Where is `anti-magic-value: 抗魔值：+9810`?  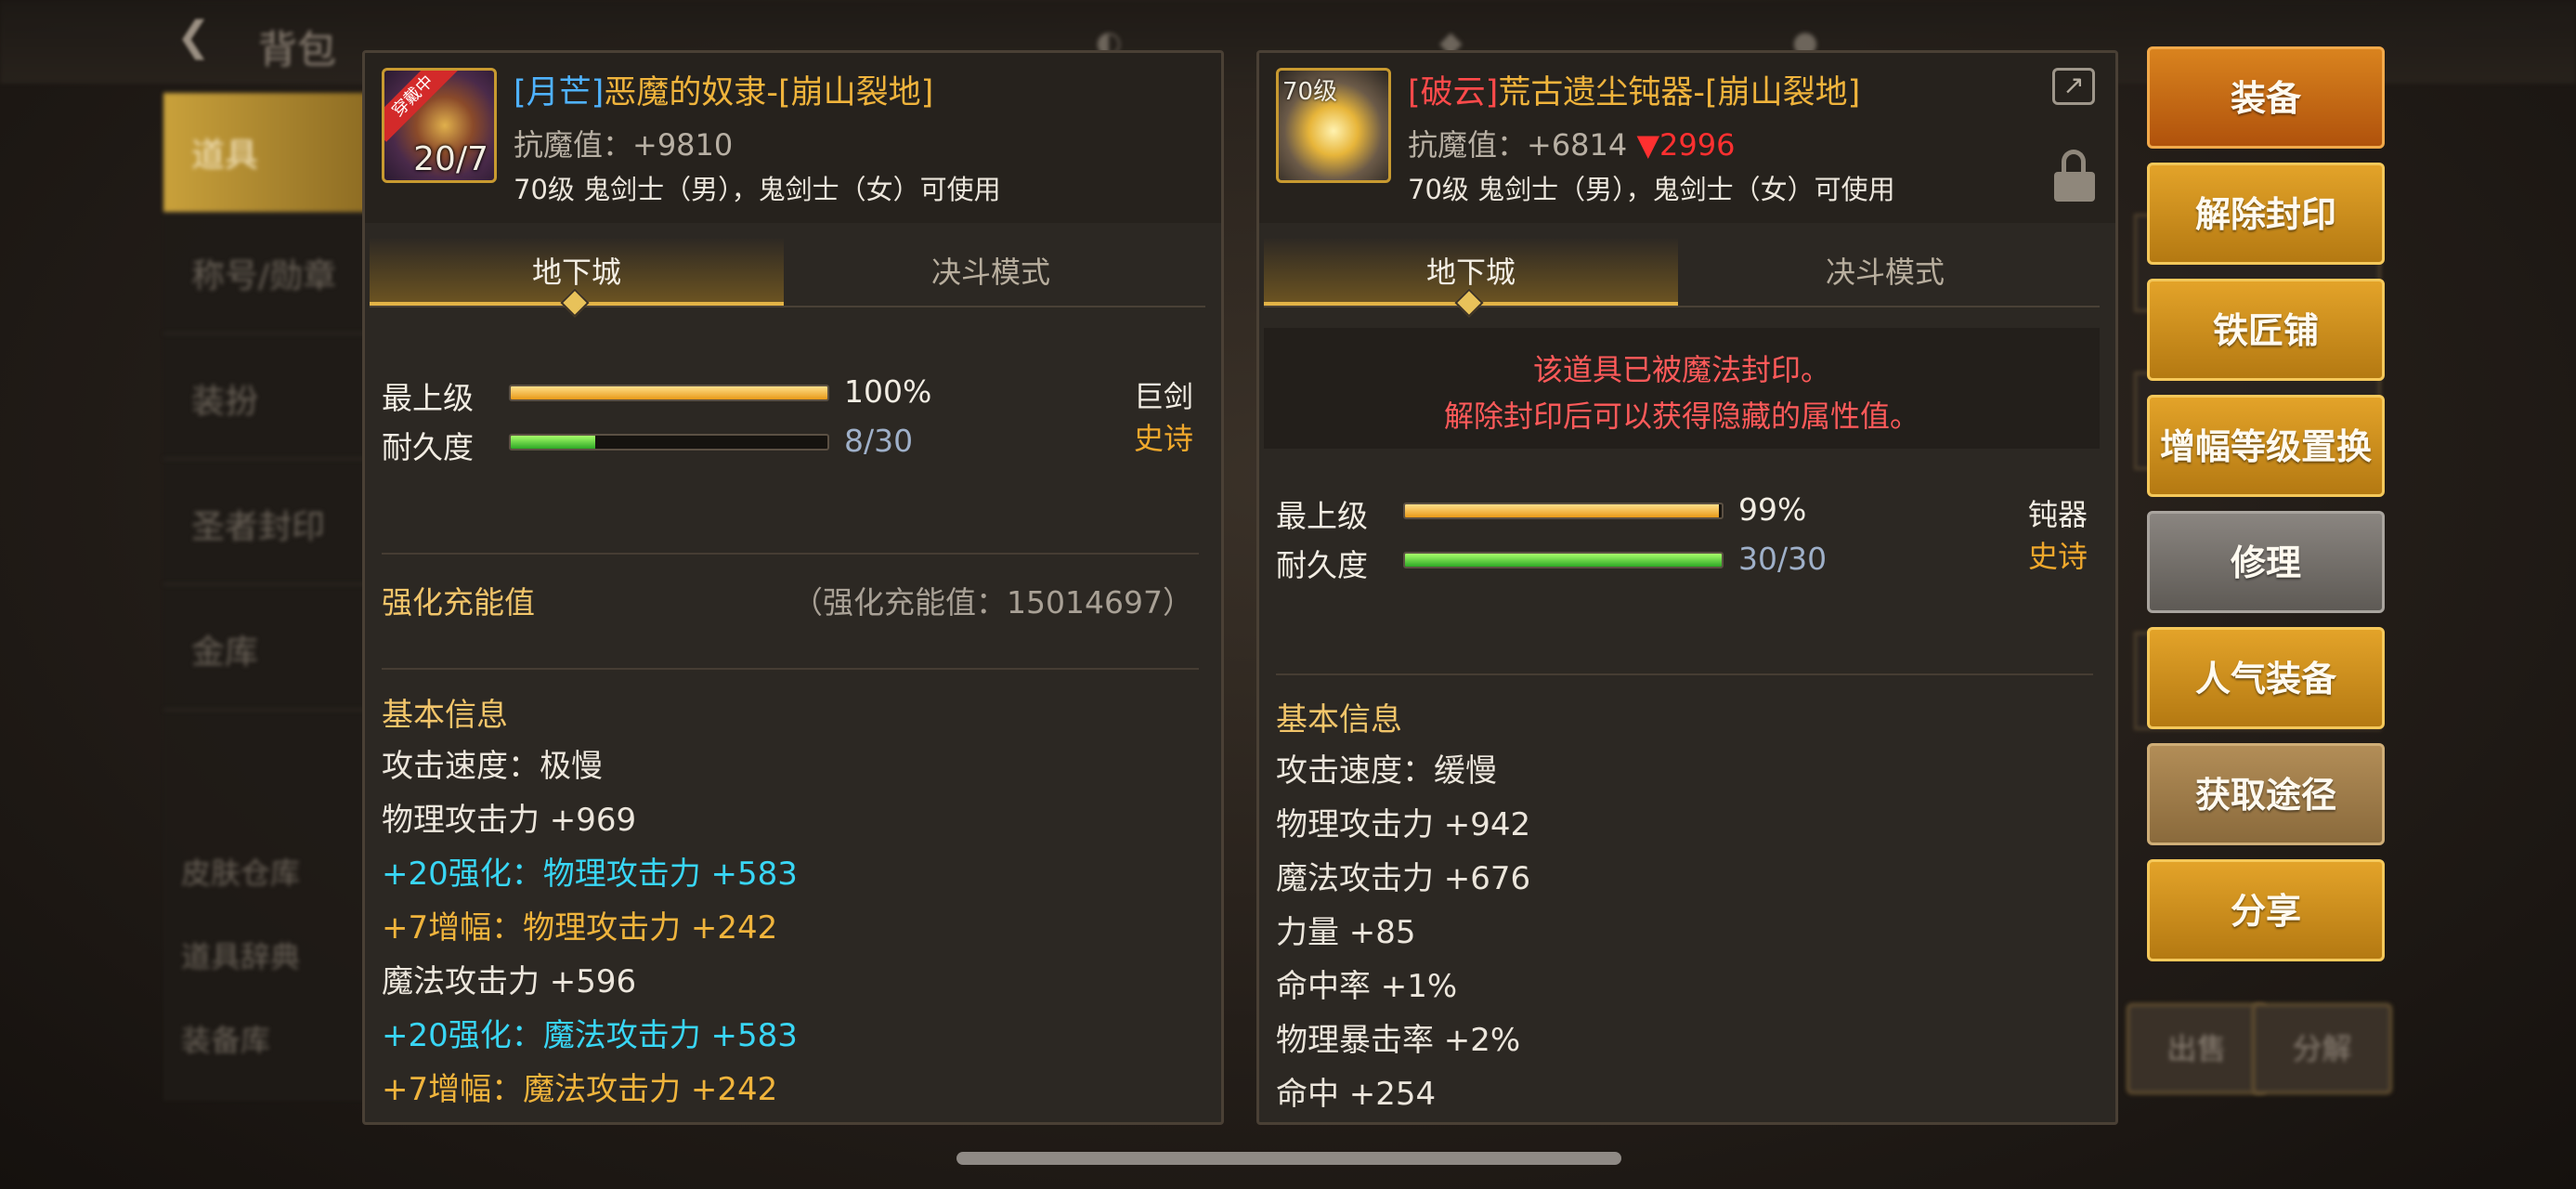 anti-magic-value: 抗魔值：+9810 is located at coordinates (624, 145).